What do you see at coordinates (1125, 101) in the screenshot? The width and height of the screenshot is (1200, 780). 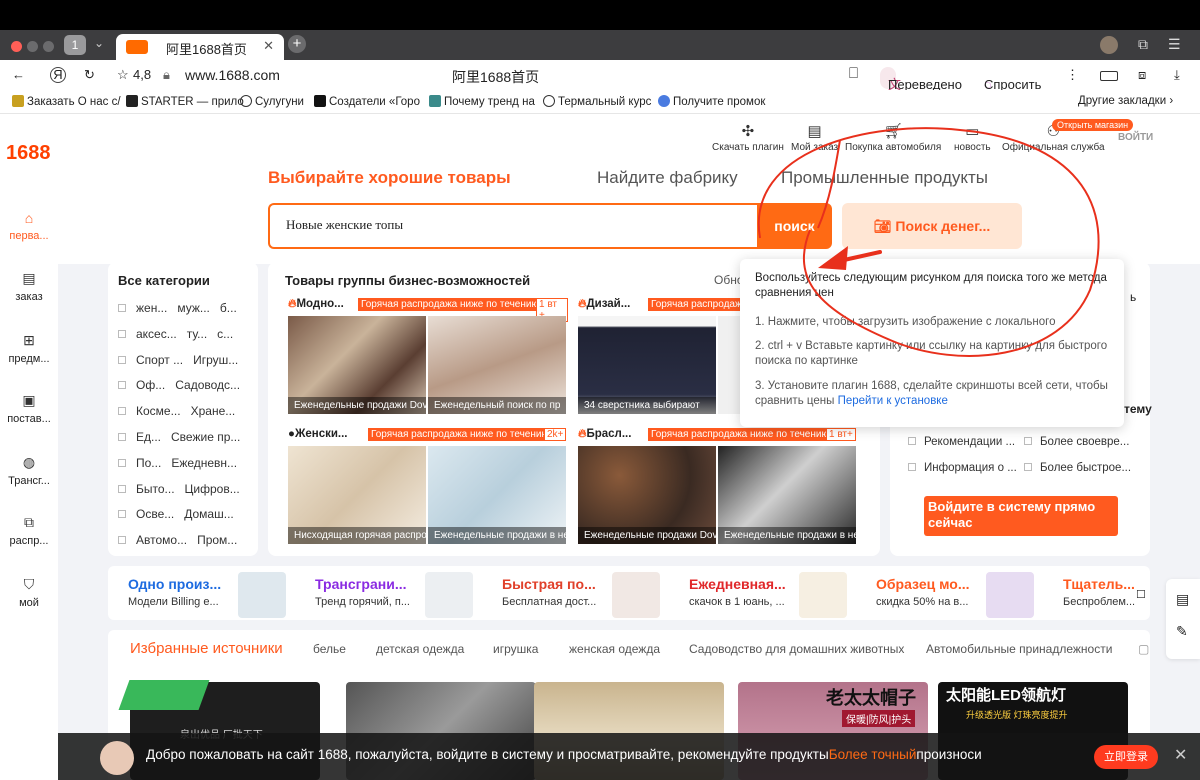 I see `other-bookmarks: Другие закладки ›` at bounding box center [1125, 101].